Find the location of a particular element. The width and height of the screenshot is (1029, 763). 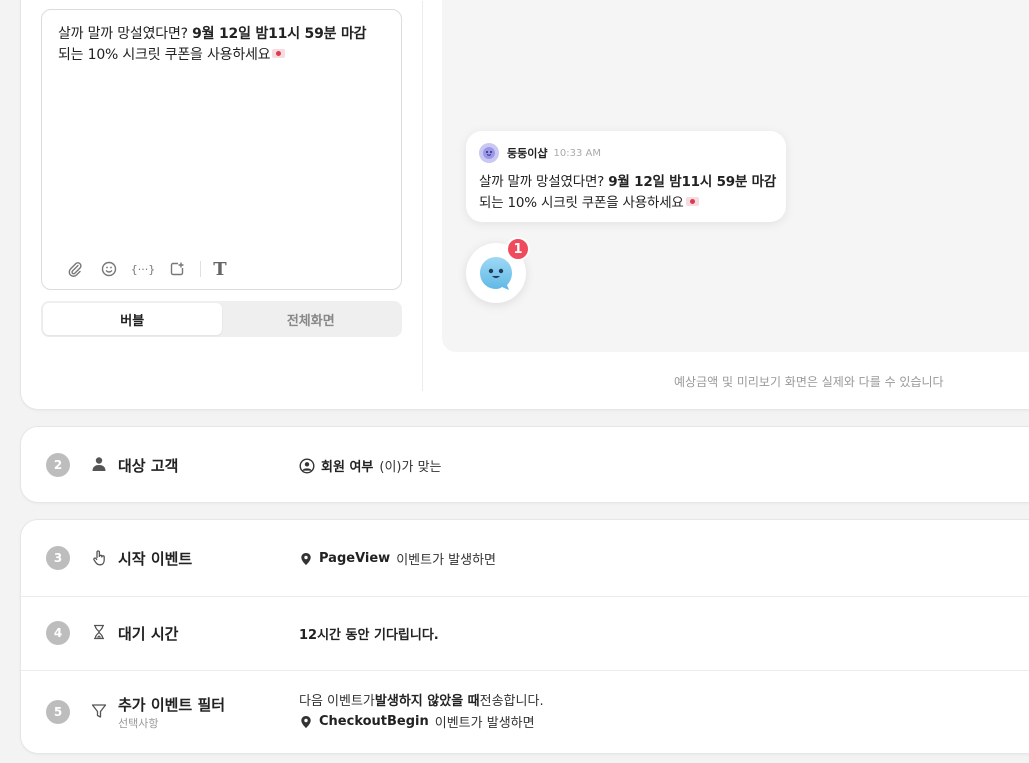

step-title: 대기 시간 is located at coordinates (148, 634).